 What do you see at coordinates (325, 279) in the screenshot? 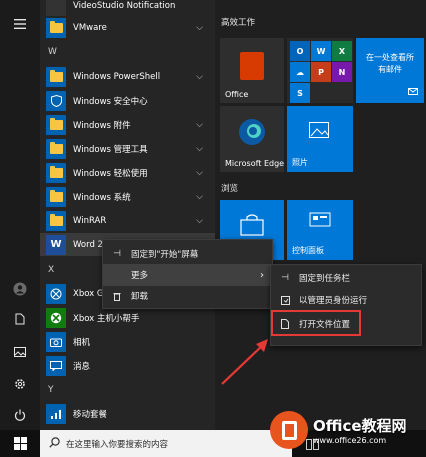
I see `menu-item-label: 固定到任务栏` at bounding box center [325, 279].